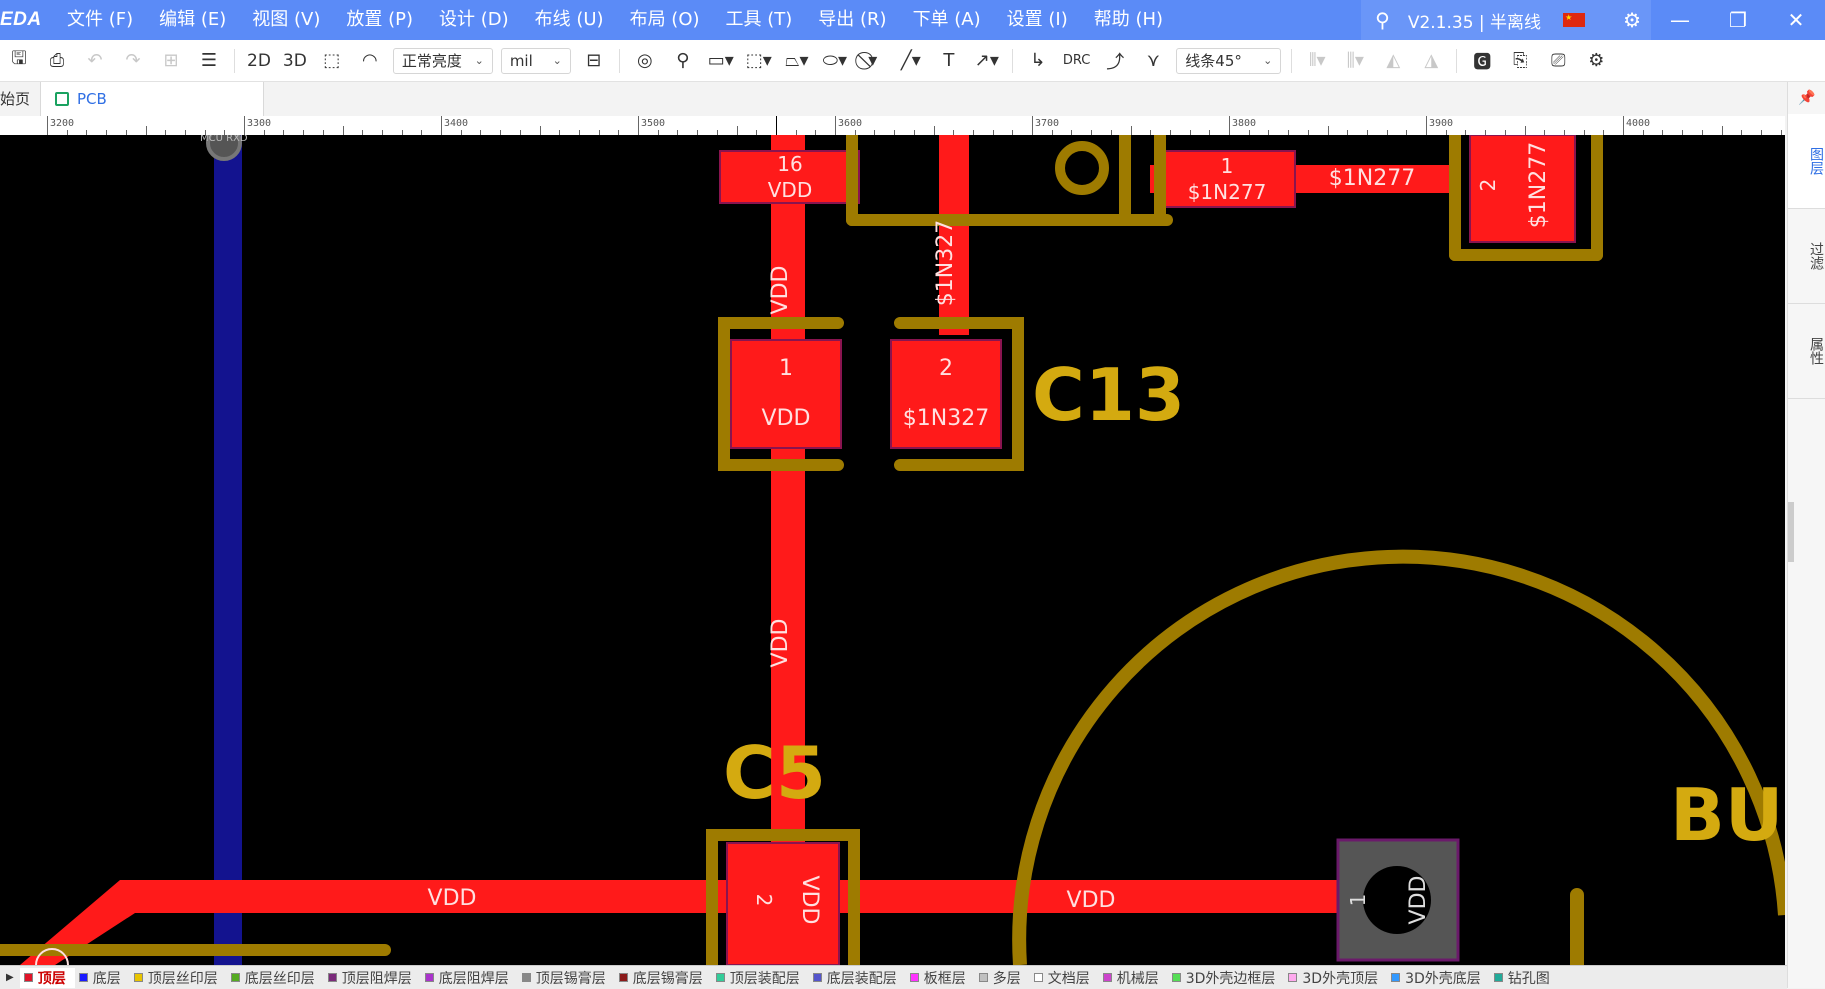  Describe the element at coordinates (721, 61) in the screenshot. I see `rect-fill-icon: ▭▾` at that location.